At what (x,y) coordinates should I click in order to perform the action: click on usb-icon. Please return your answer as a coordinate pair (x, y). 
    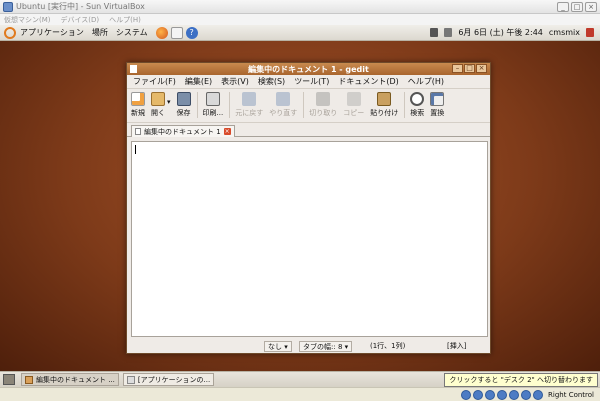
    Looking at the image, I should click on (514, 394).